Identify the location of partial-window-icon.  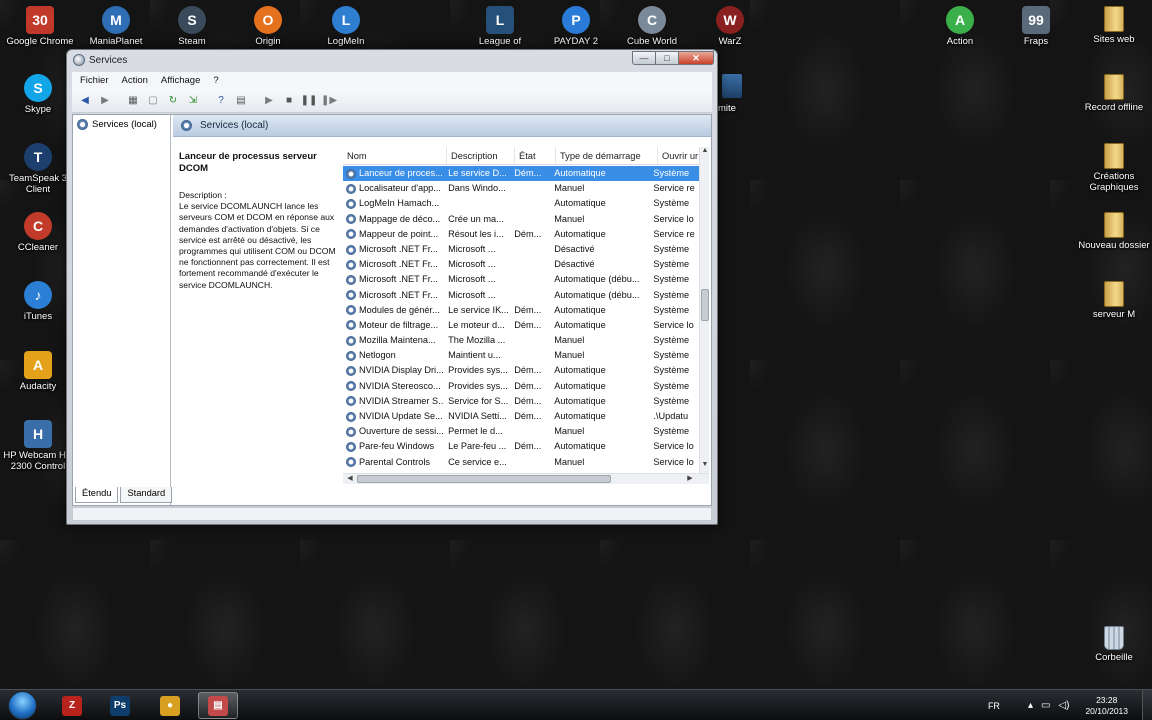
(732, 86).